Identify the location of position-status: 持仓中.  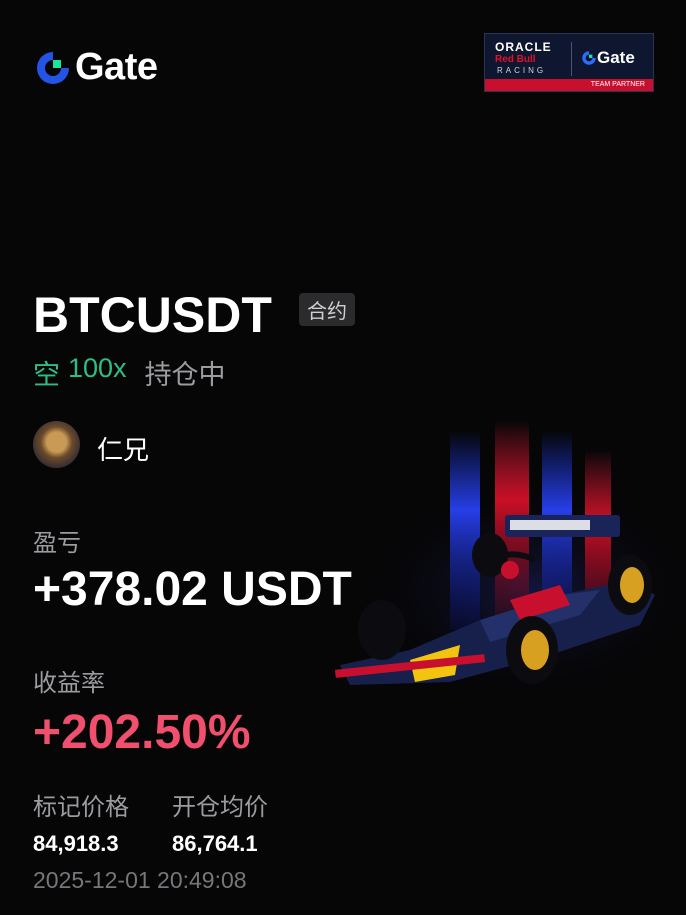
(185, 375).